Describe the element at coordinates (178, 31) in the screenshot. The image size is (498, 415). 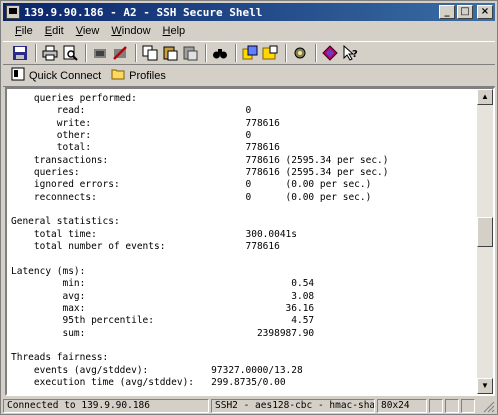
I see `menu-help-label: elp` at that location.